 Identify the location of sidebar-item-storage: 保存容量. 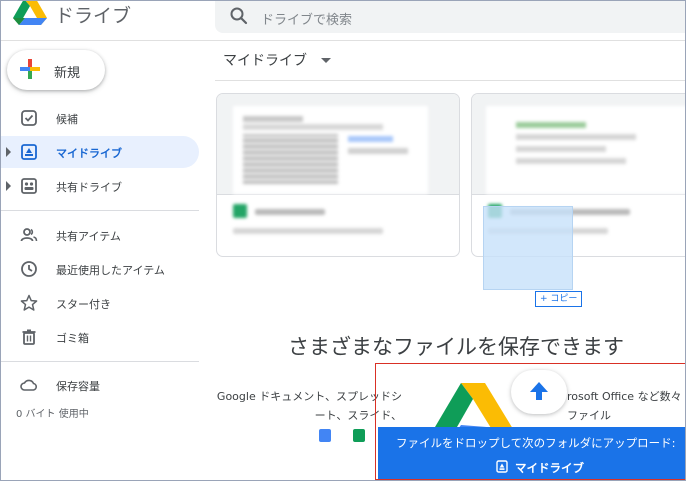
(100, 385).